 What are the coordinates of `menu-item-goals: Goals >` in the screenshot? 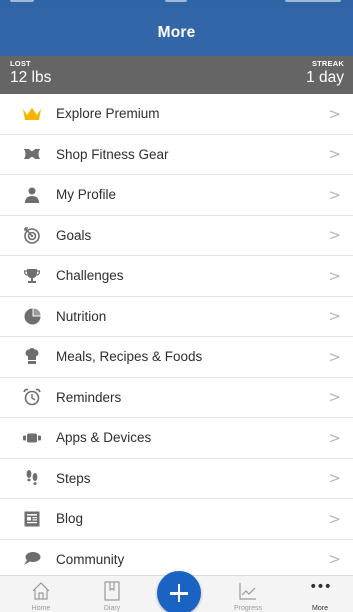 It's located at (176, 236).